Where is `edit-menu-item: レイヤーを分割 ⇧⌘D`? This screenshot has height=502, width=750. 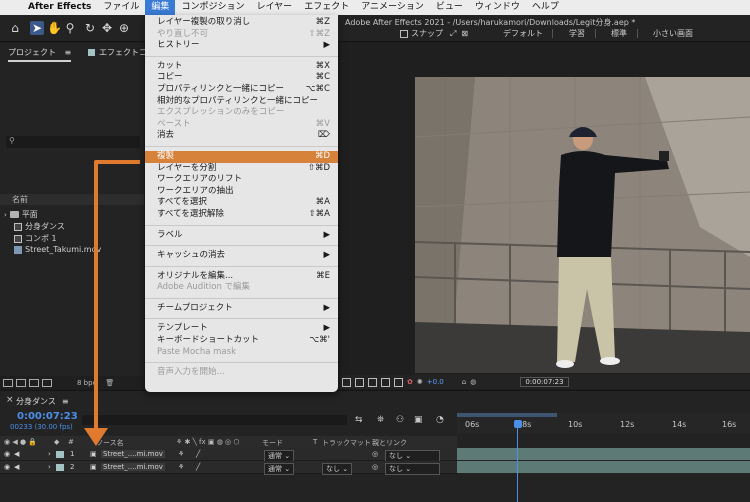 edit-menu-item: レイヤーを分割 ⇧⌘D is located at coordinates (241, 169).